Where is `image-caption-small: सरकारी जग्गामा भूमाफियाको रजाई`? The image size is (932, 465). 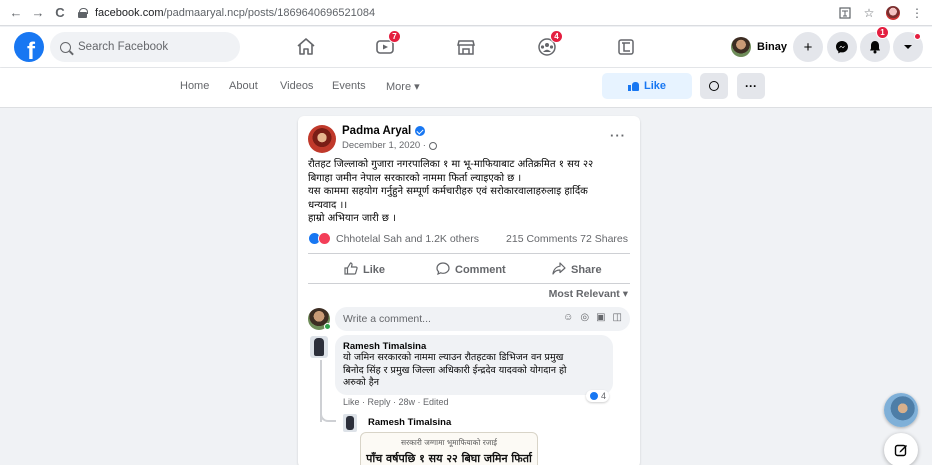
image-caption-small: सरकारी जग्गामा भूमाफियाको रजाई is located at coordinates (449, 442).